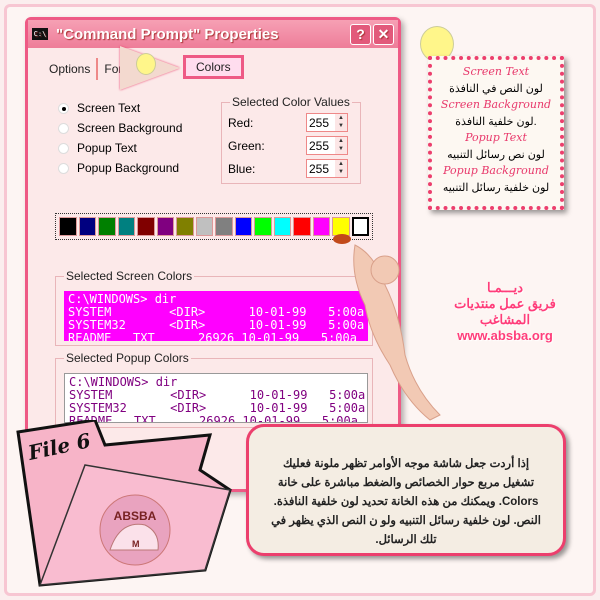 The height and width of the screenshot is (600, 600). I want to click on green-row: Green: 255 ▲ ▼, so click(288, 145).